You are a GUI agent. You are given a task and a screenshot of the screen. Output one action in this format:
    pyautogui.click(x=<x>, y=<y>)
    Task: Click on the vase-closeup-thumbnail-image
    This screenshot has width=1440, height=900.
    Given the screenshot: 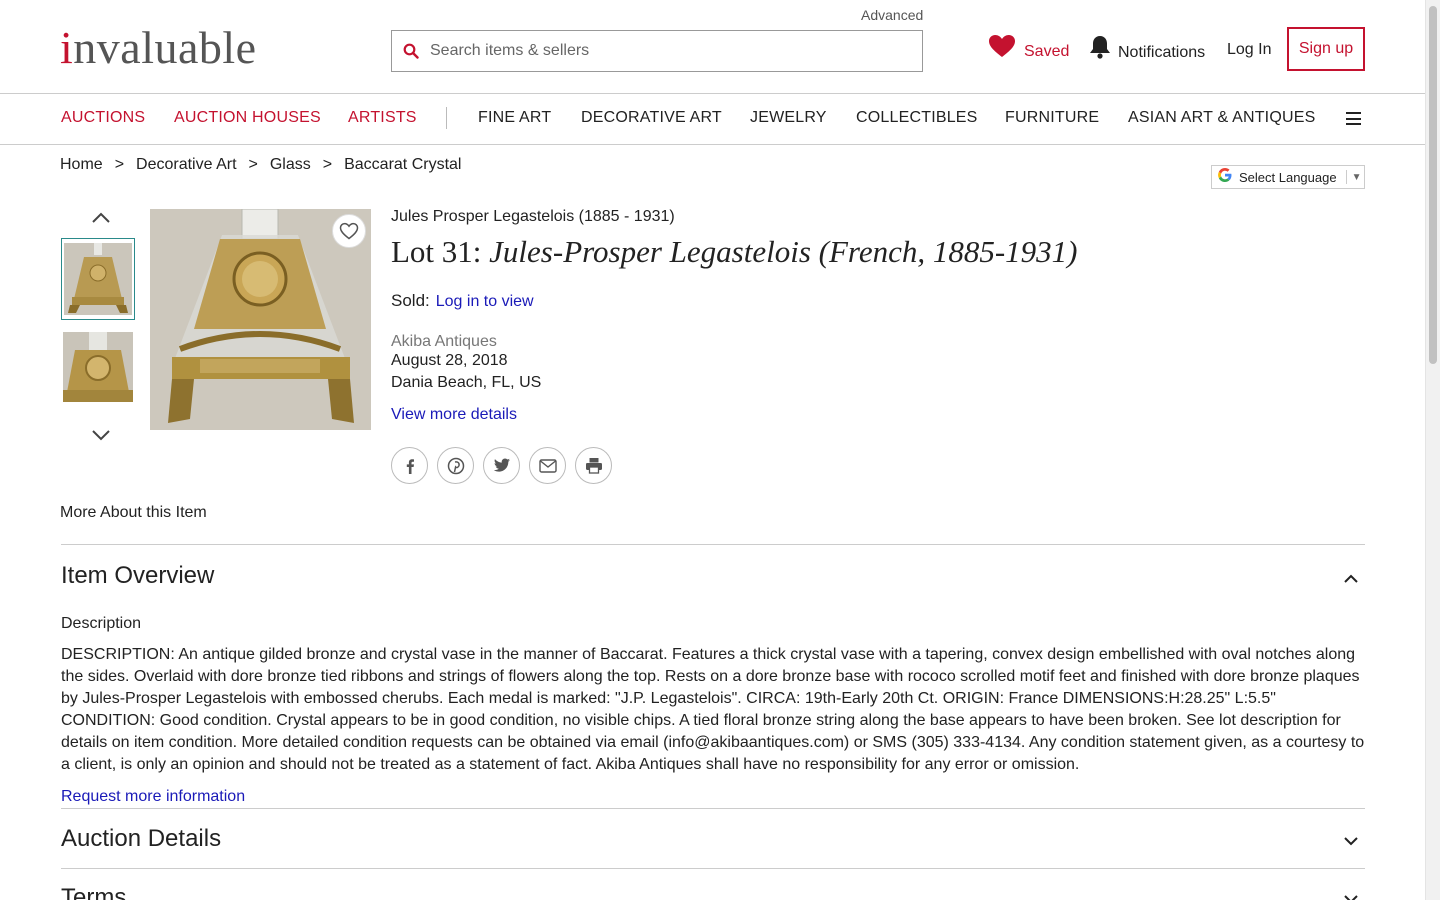 What is the action you would take?
    pyautogui.click(x=98, y=367)
    